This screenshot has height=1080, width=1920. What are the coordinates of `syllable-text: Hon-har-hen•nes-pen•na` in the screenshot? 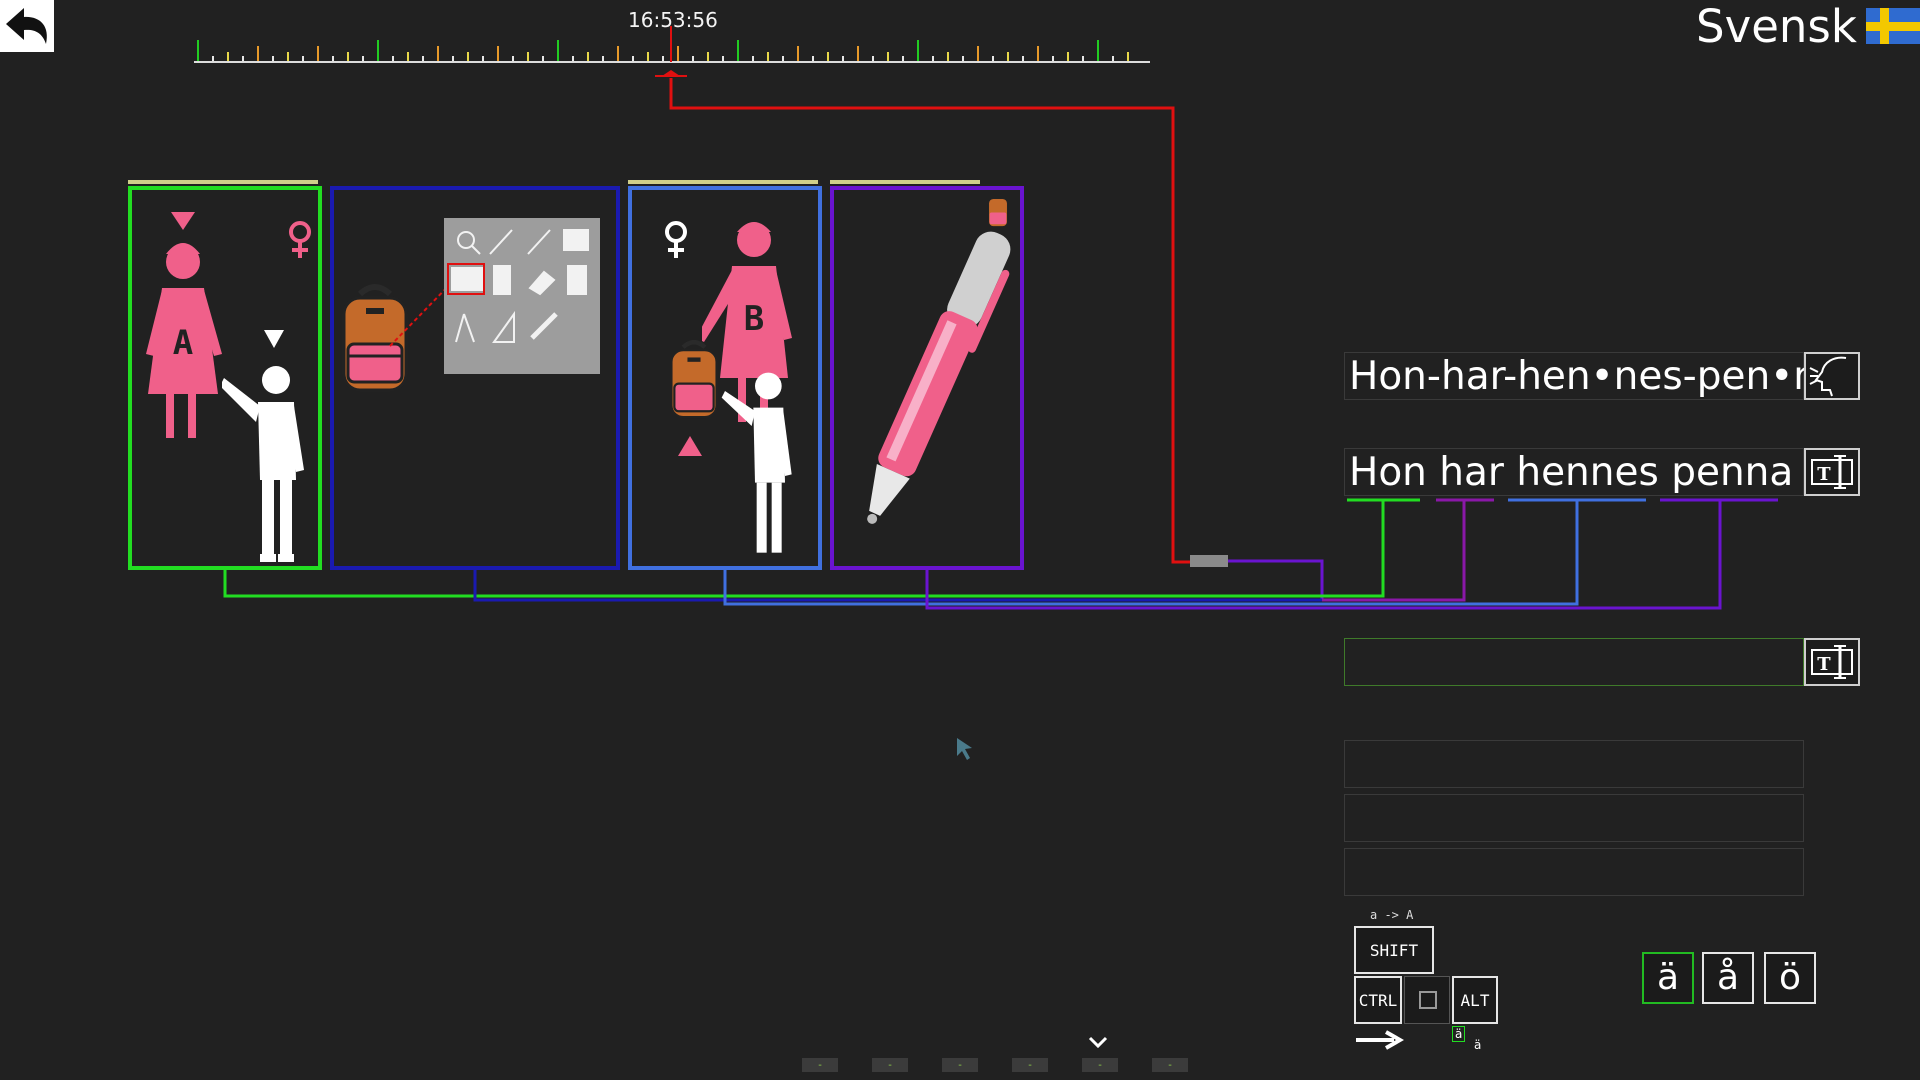 It's located at (1595, 376).